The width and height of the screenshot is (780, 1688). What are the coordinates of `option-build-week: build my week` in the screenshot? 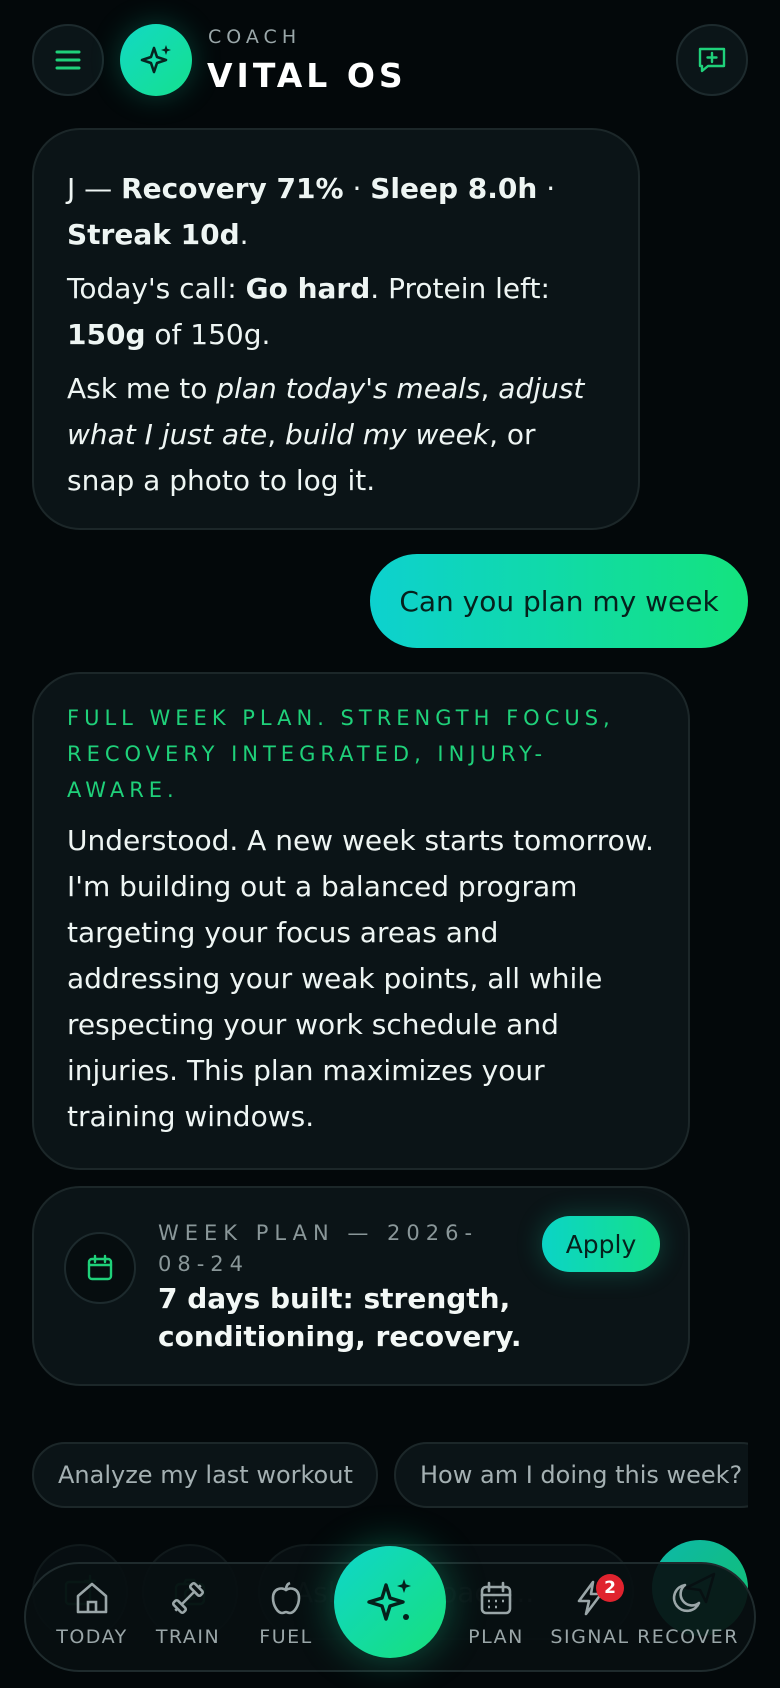 It's located at (387, 434).